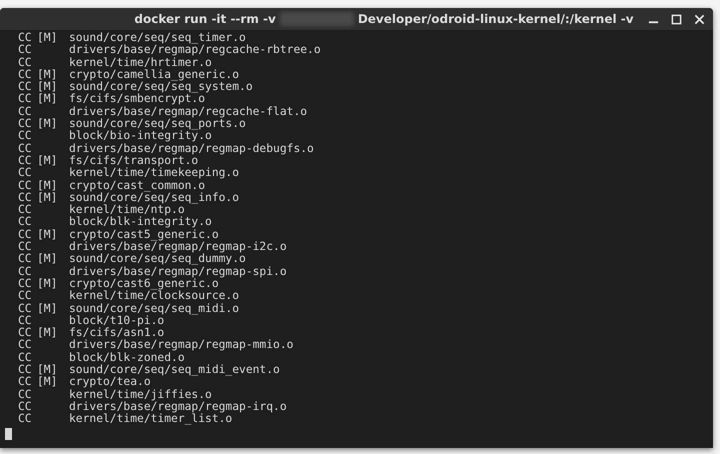  I want to click on file-path: sound/core/seq/seq_ports.o, so click(157, 124).